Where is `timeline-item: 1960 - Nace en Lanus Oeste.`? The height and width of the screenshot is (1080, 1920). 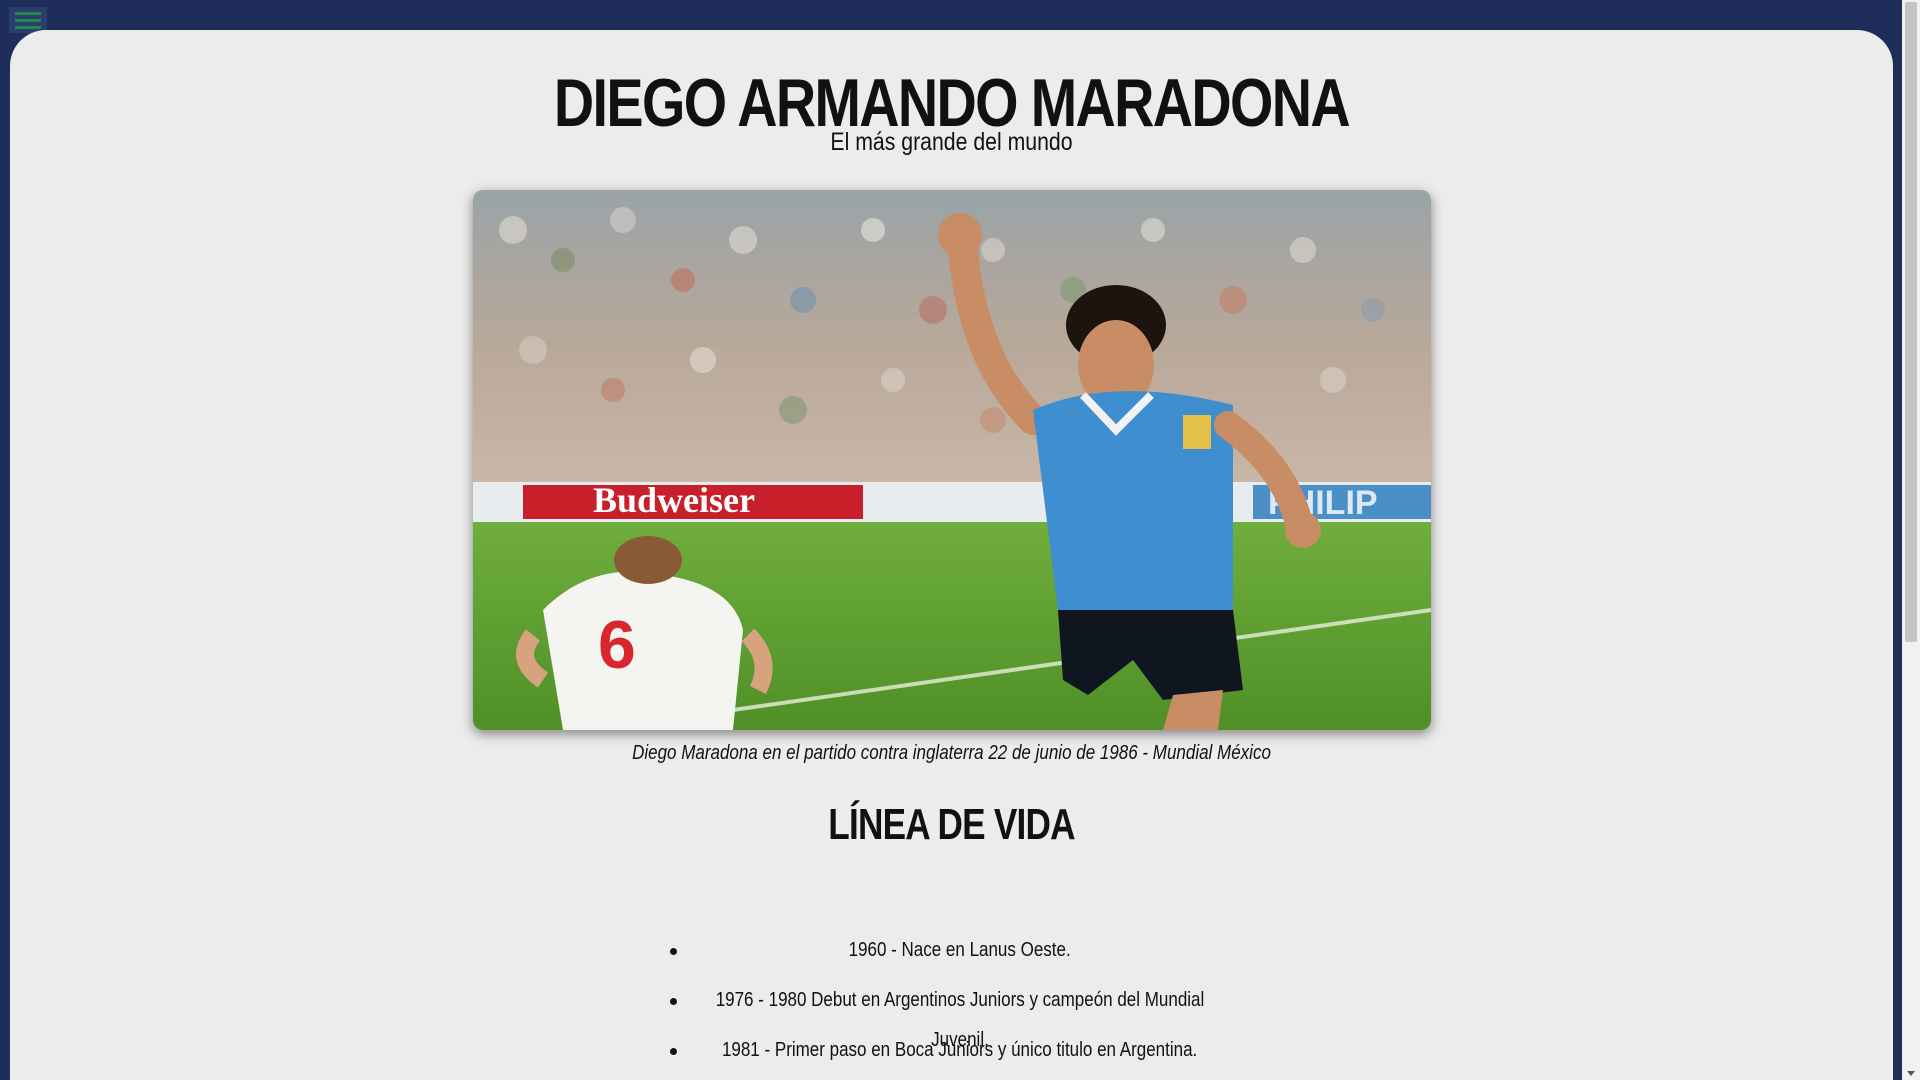 timeline-item: 1960 - Nace en Lanus Oeste. is located at coordinates (960, 955).